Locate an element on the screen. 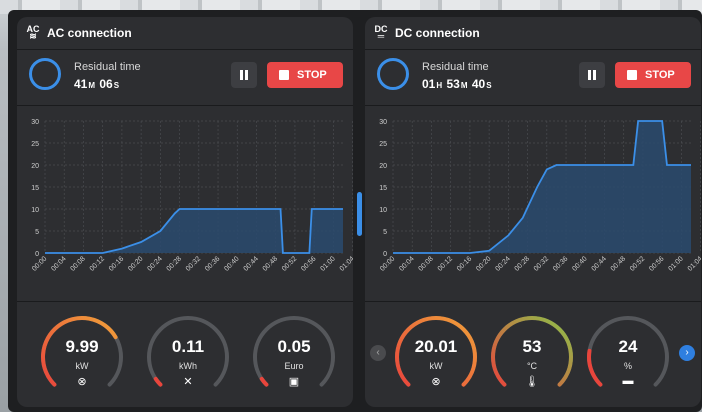 The image size is (702, 412). gauge-value: 0.11 is located at coordinates (188, 346).